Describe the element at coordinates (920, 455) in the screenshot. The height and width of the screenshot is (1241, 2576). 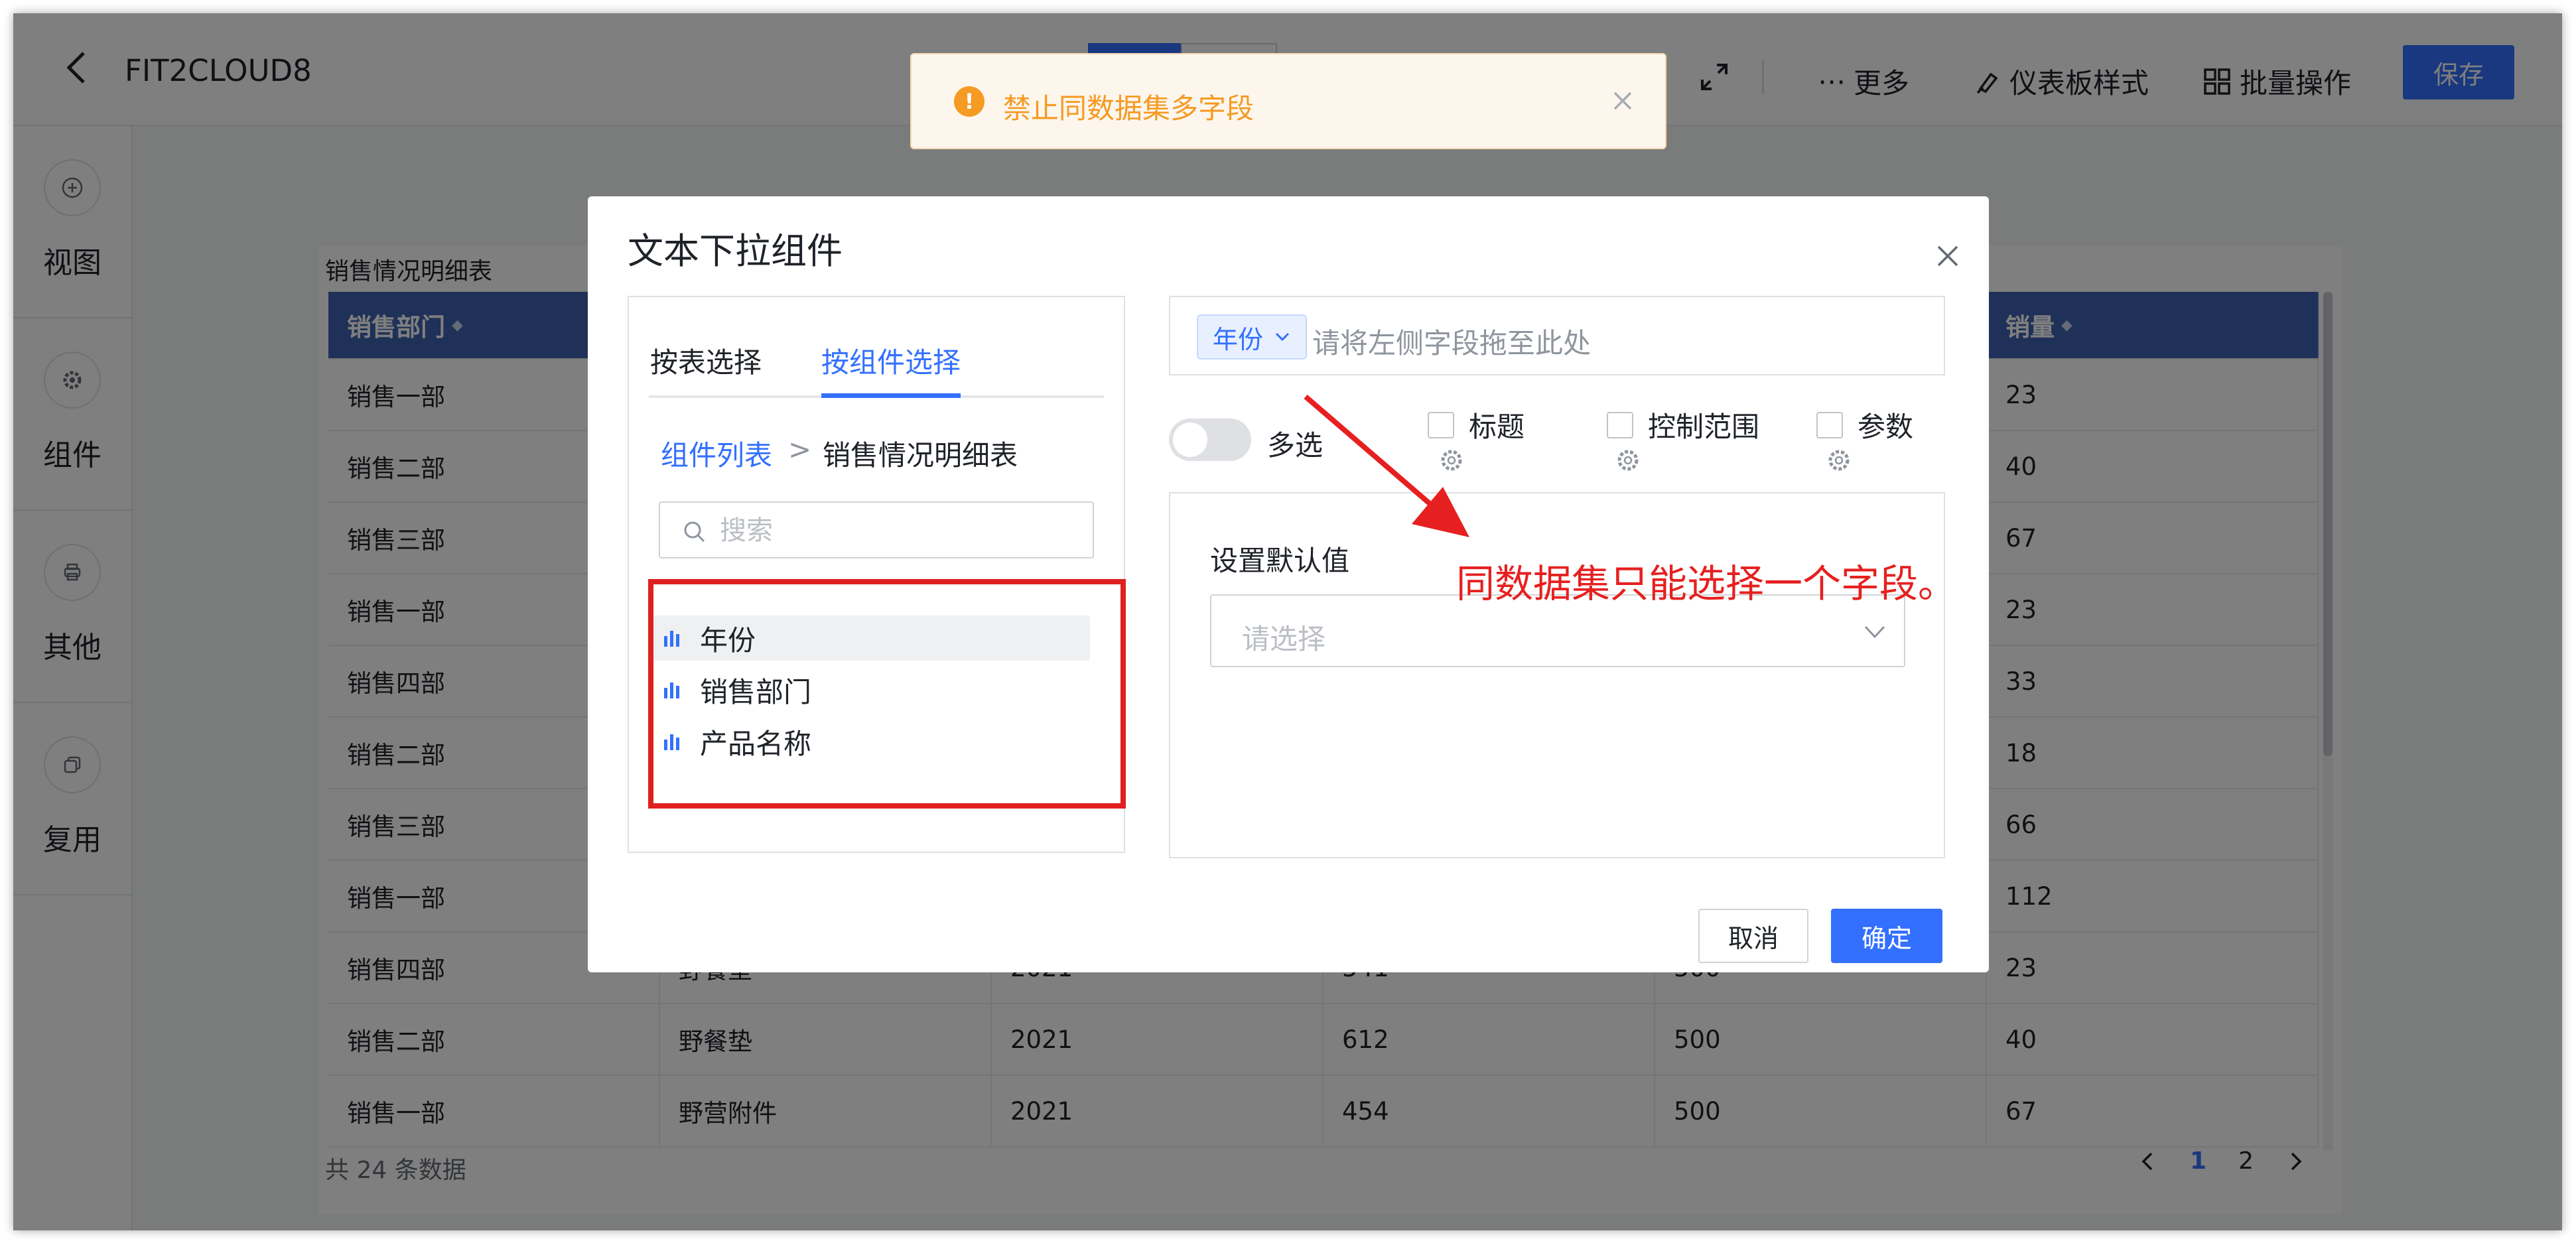
I see `breadcrumb-current: 销售情况明细表` at that location.